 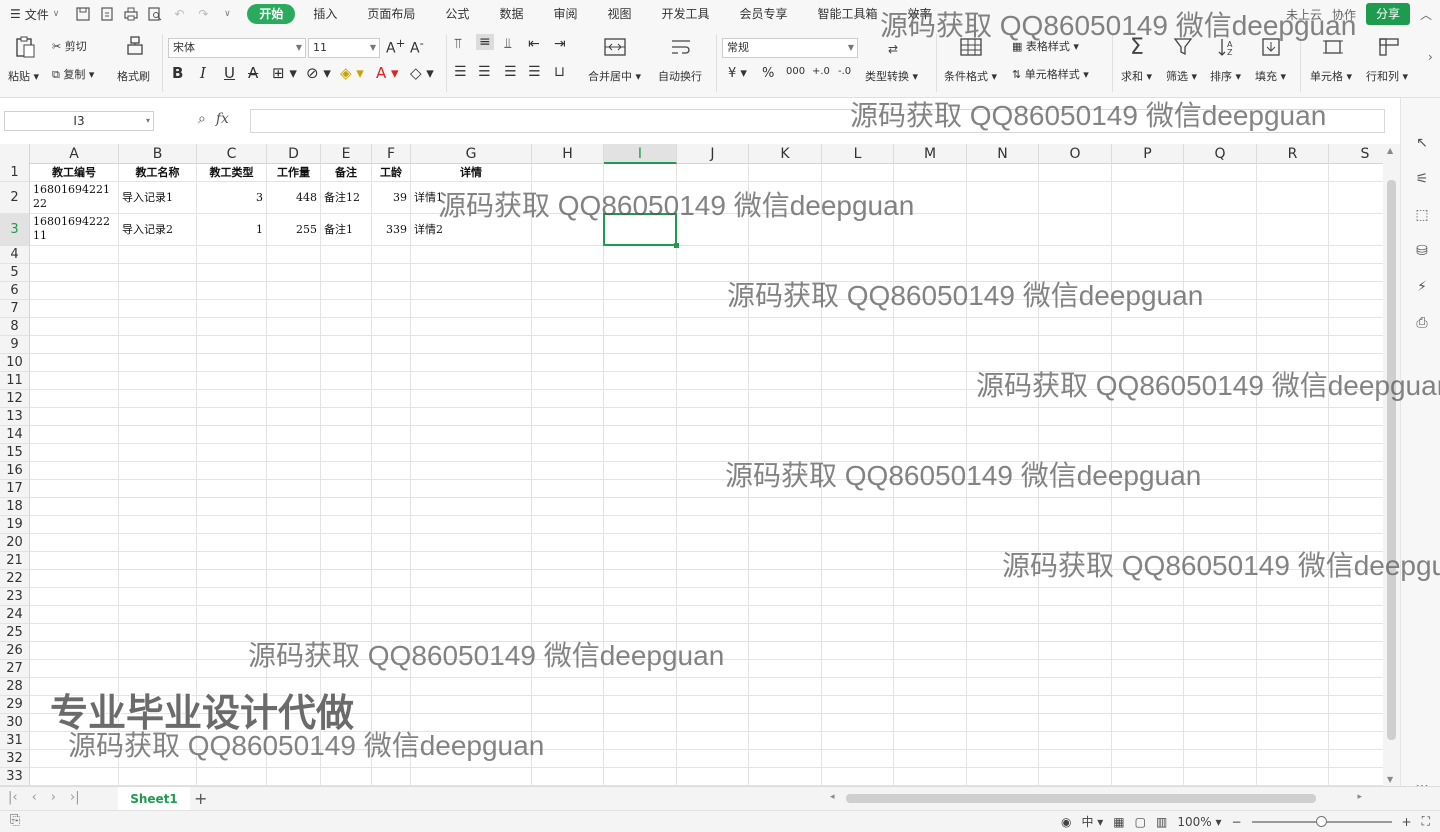 What do you see at coordinates (844, 71) in the screenshot?
I see `decrease-decimal-icon: -.0` at bounding box center [844, 71].